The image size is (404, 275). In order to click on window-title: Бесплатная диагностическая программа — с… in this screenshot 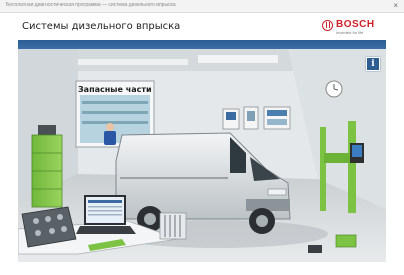, I will do `click(91, 5)`.